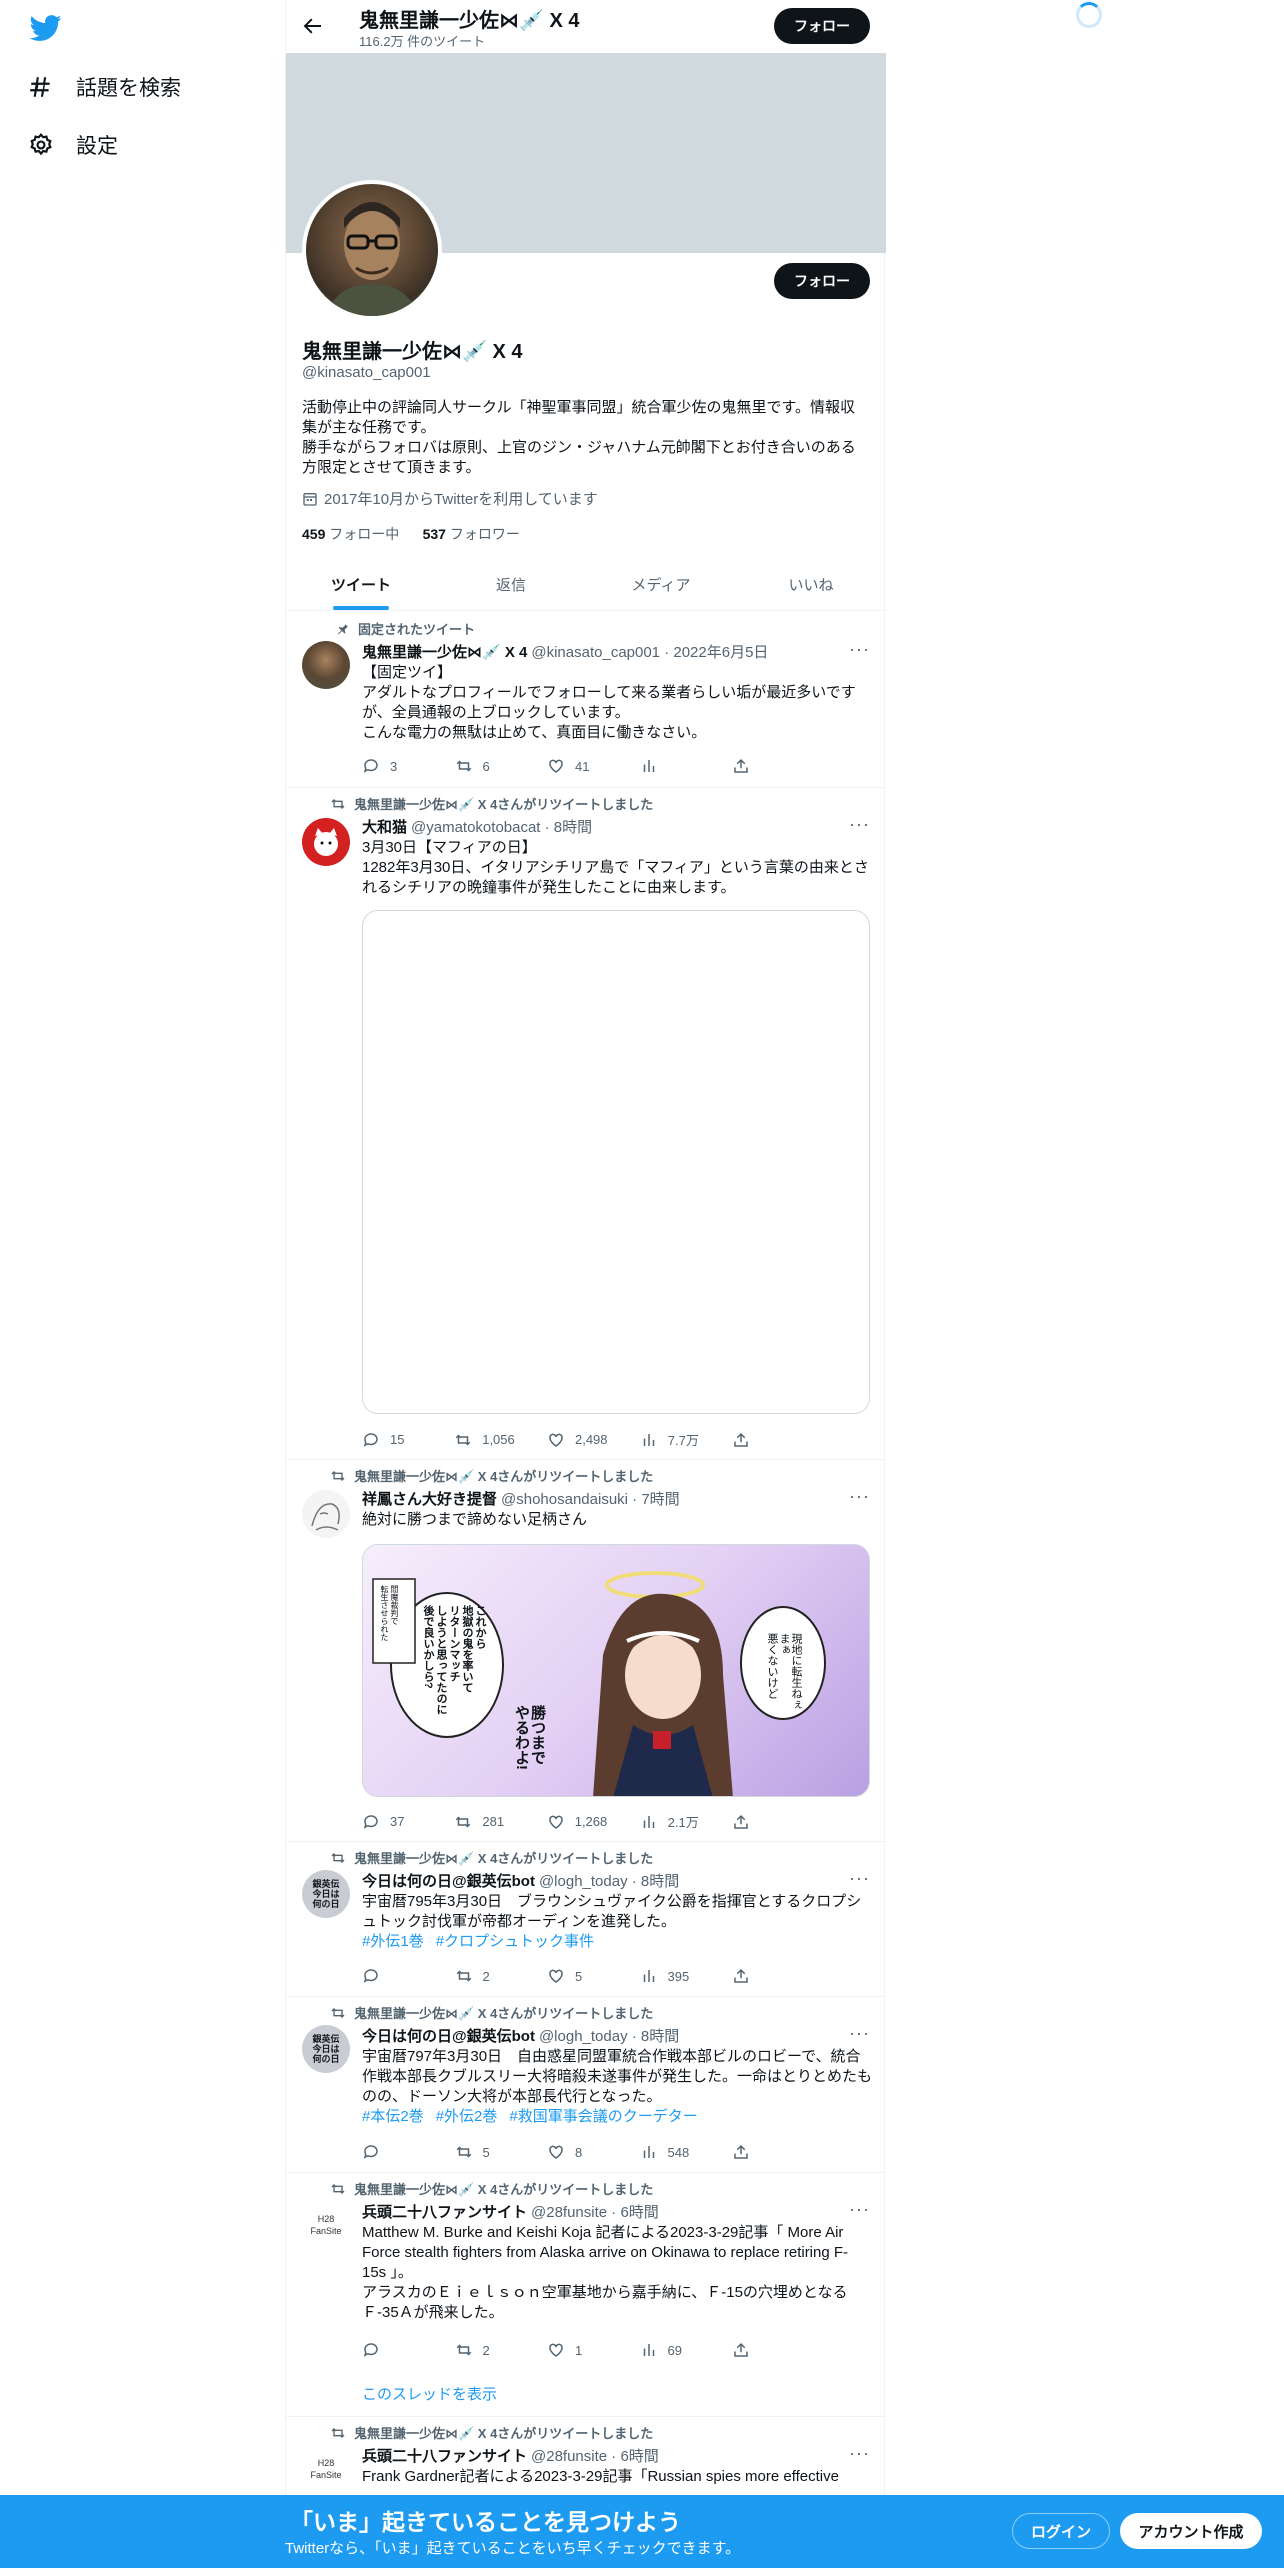  What do you see at coordinates (670, 2152) in the screenshot?
I see `views-button: 548` at bounding box center [670, 2152].